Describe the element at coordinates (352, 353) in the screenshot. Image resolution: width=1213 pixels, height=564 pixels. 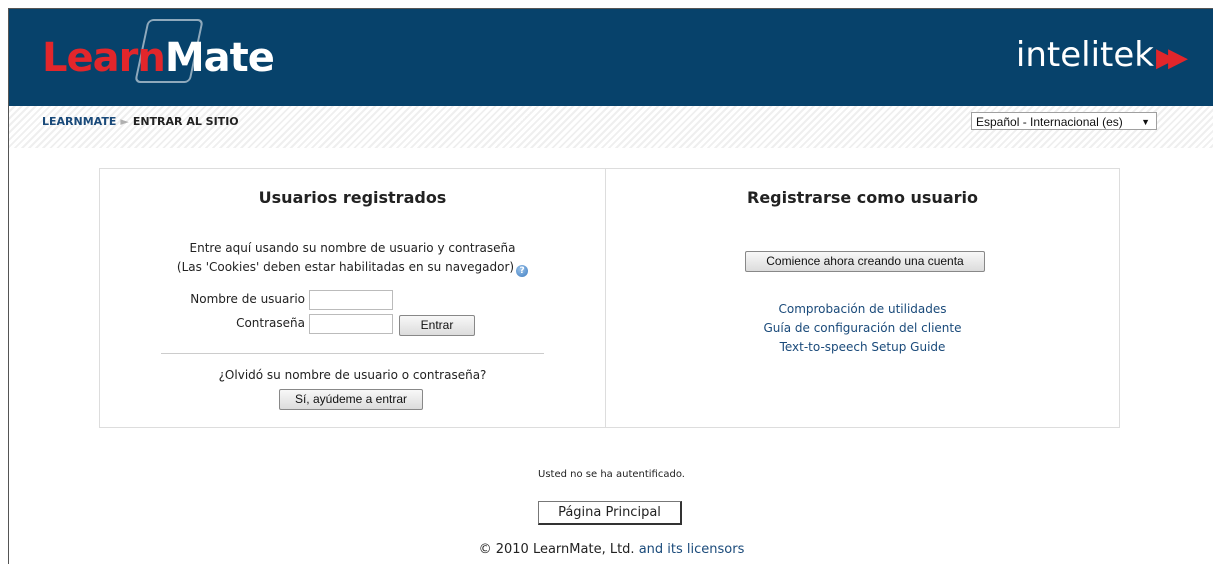
I see `divider` at that location.